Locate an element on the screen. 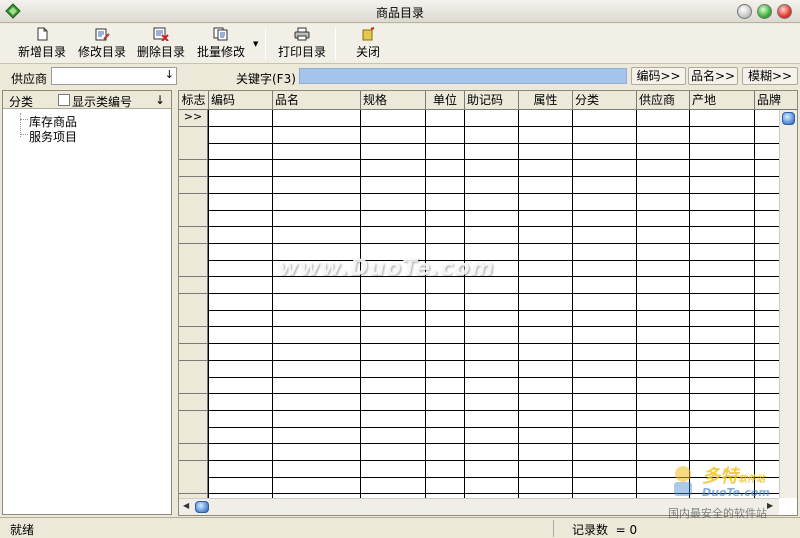  brand-name: 多特软件站 is located at coordinates (733, 475).